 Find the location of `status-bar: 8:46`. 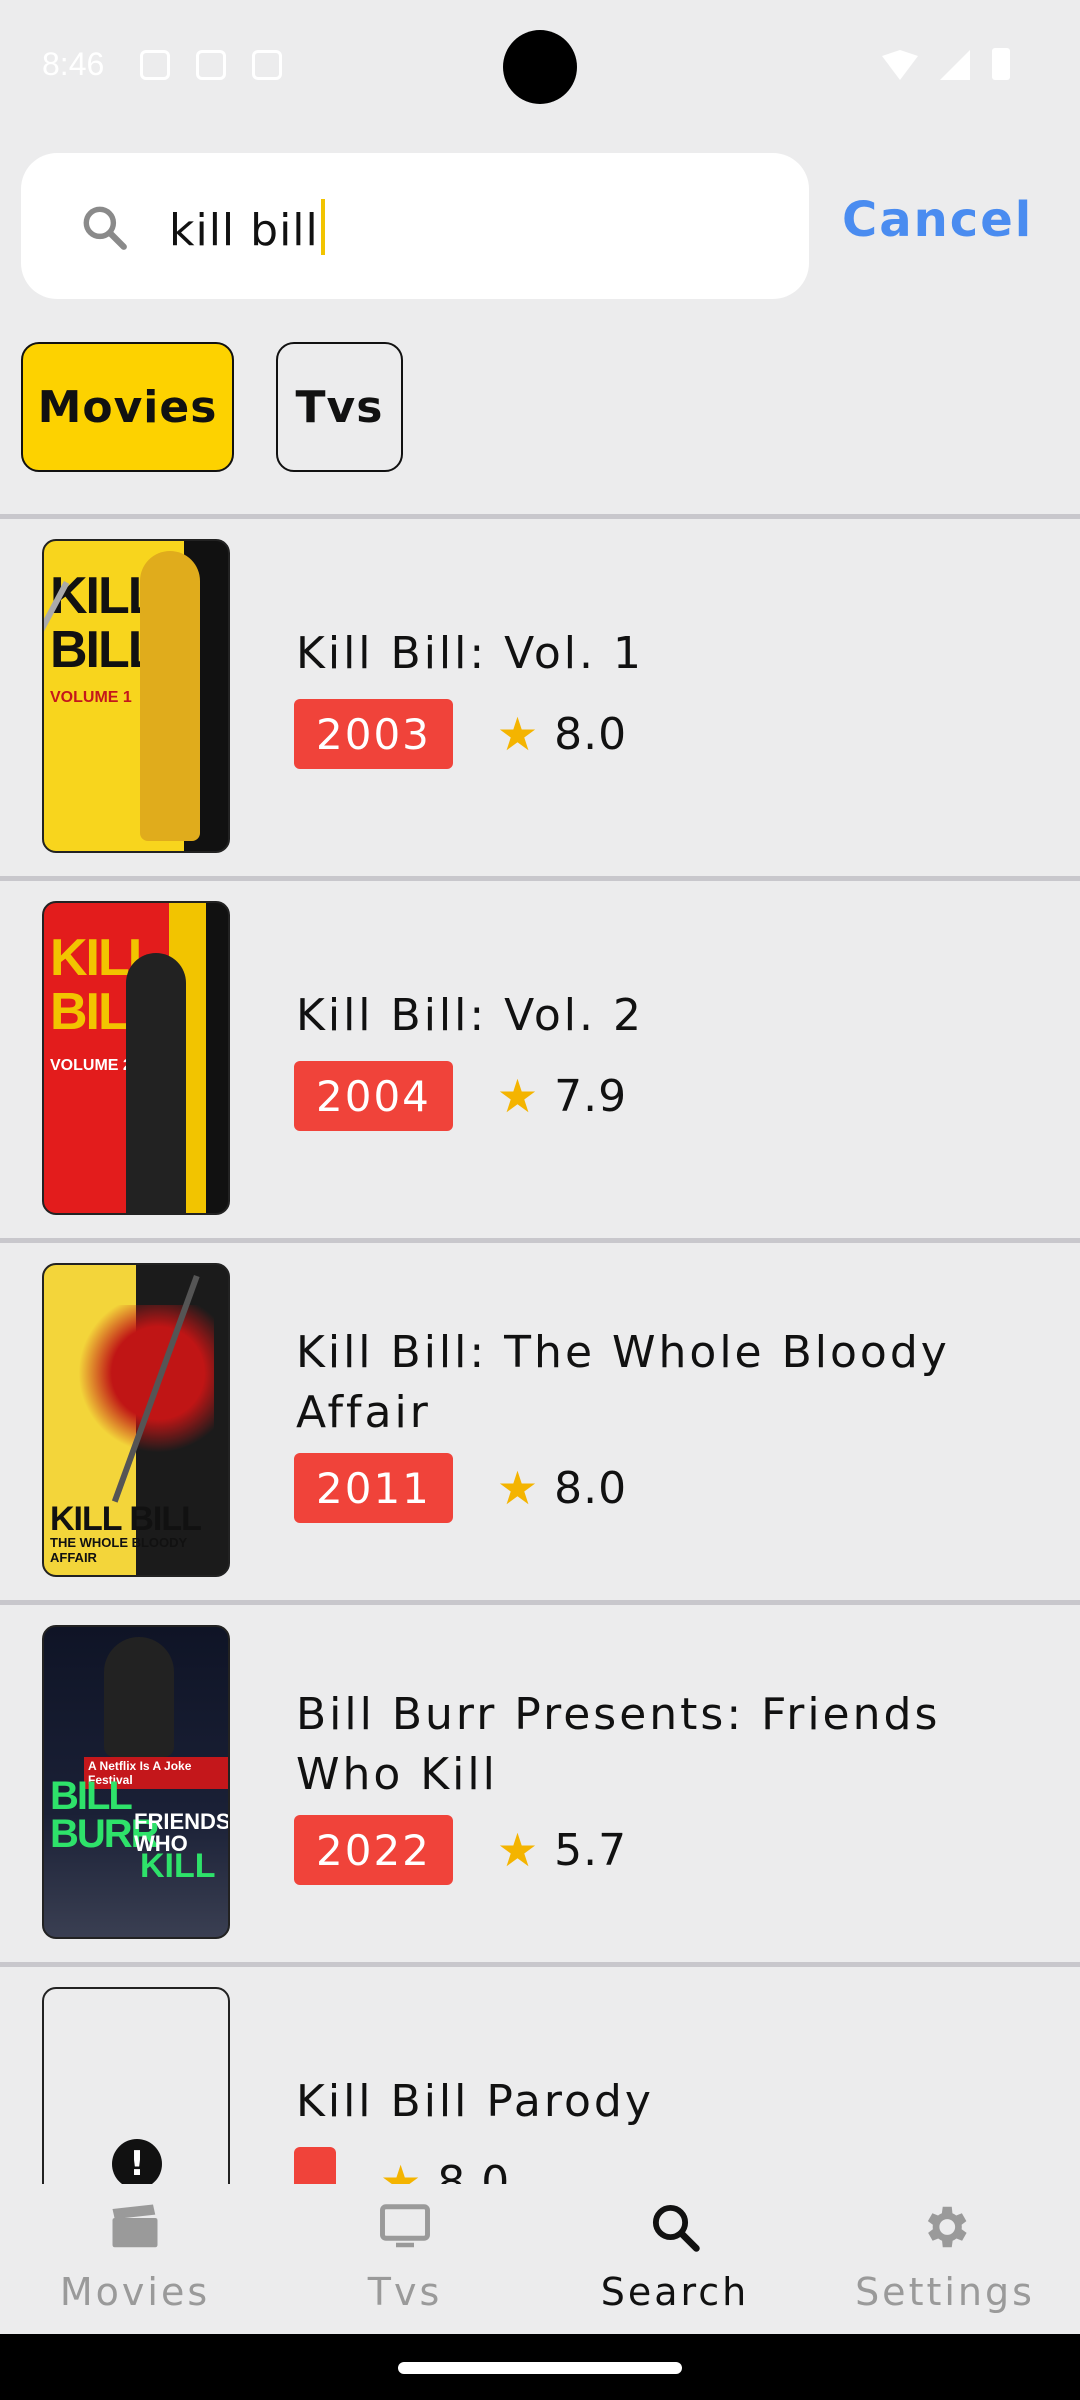

status-bar: 8:46 is located at coordinates (540, 65).